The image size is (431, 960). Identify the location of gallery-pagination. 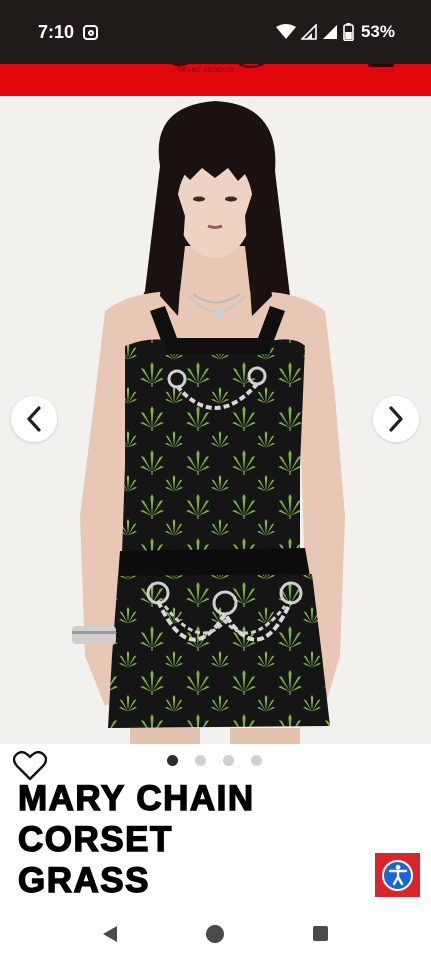
(214, 760).